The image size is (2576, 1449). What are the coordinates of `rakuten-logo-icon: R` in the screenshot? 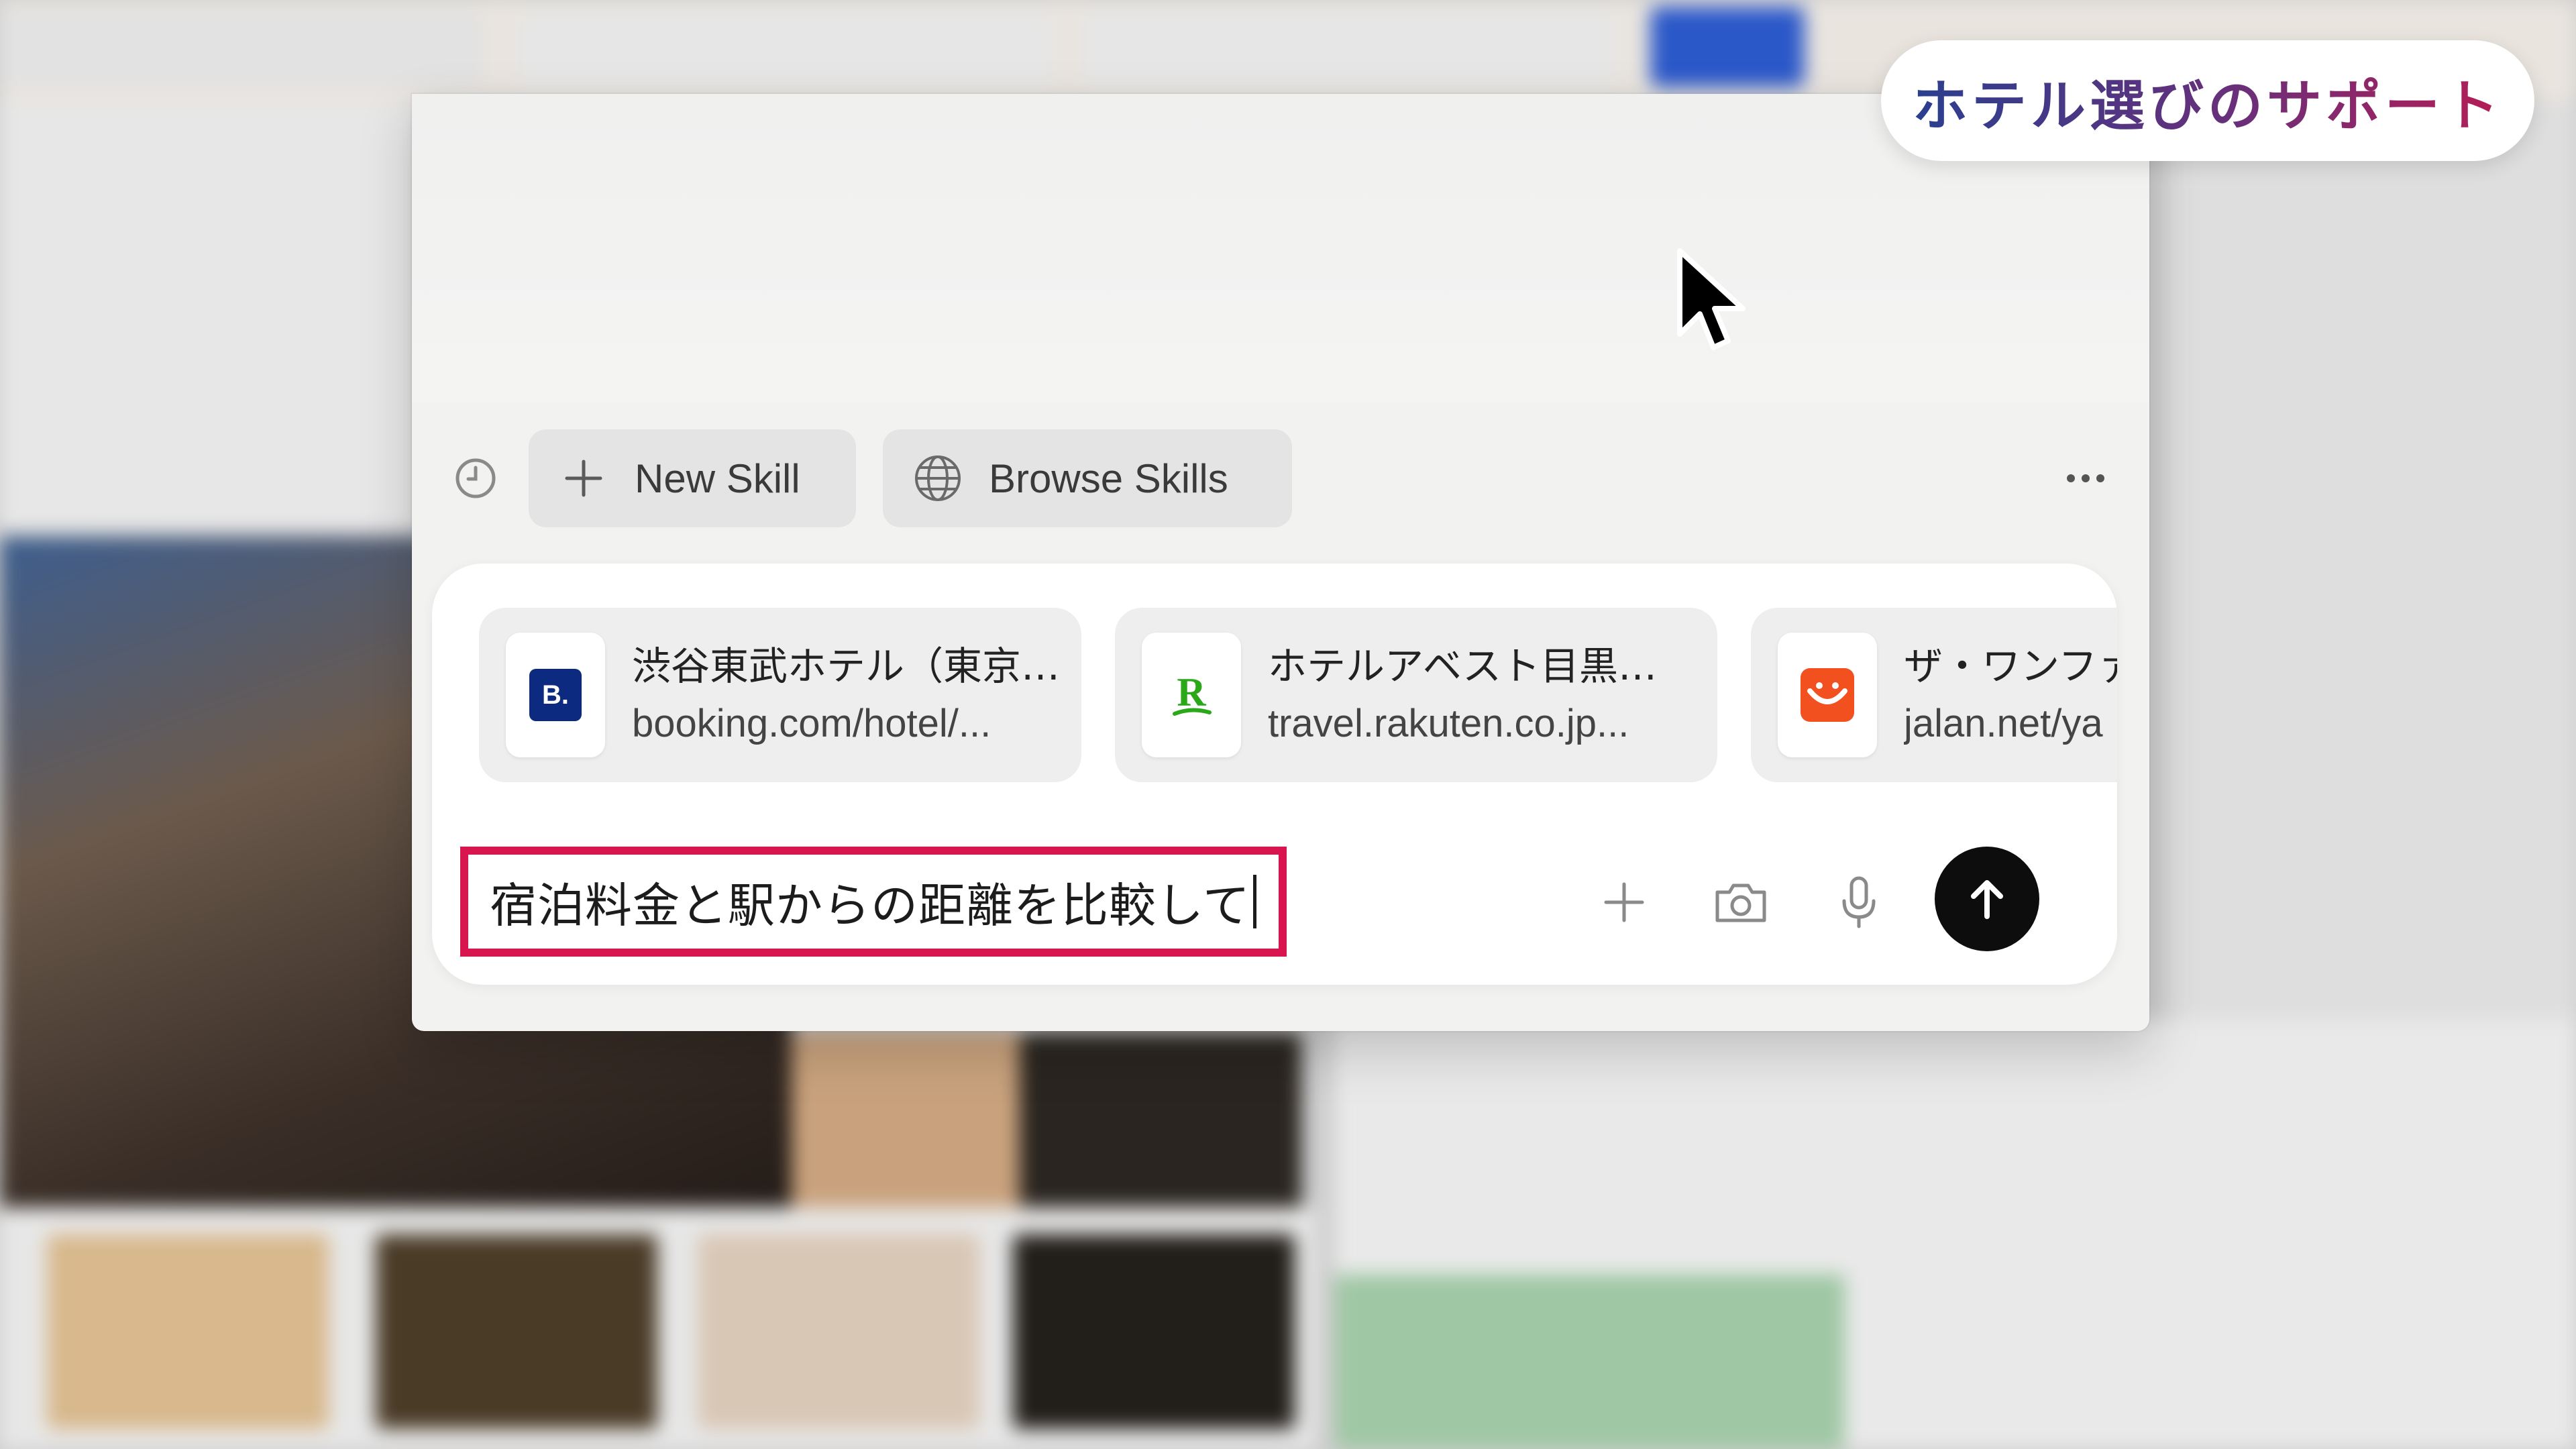 It's located at (1191, 695).